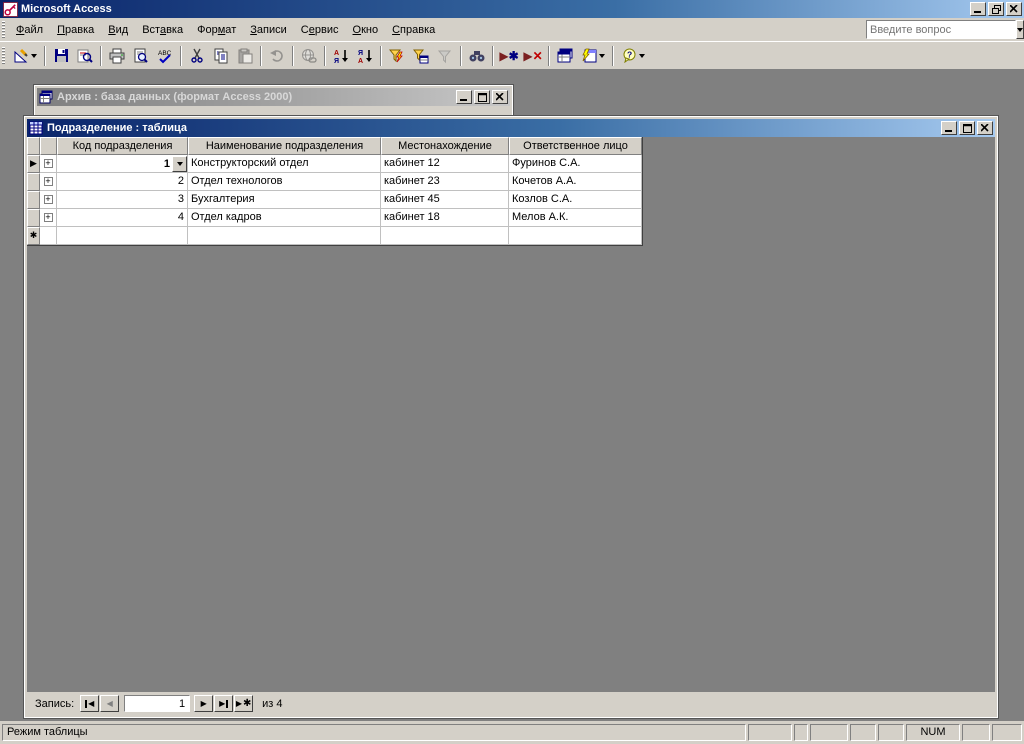  What do you see at coordinates (33, 164) in the screenshot?
I see `current-row-selector: ▶` at bounding box center [33, 164].